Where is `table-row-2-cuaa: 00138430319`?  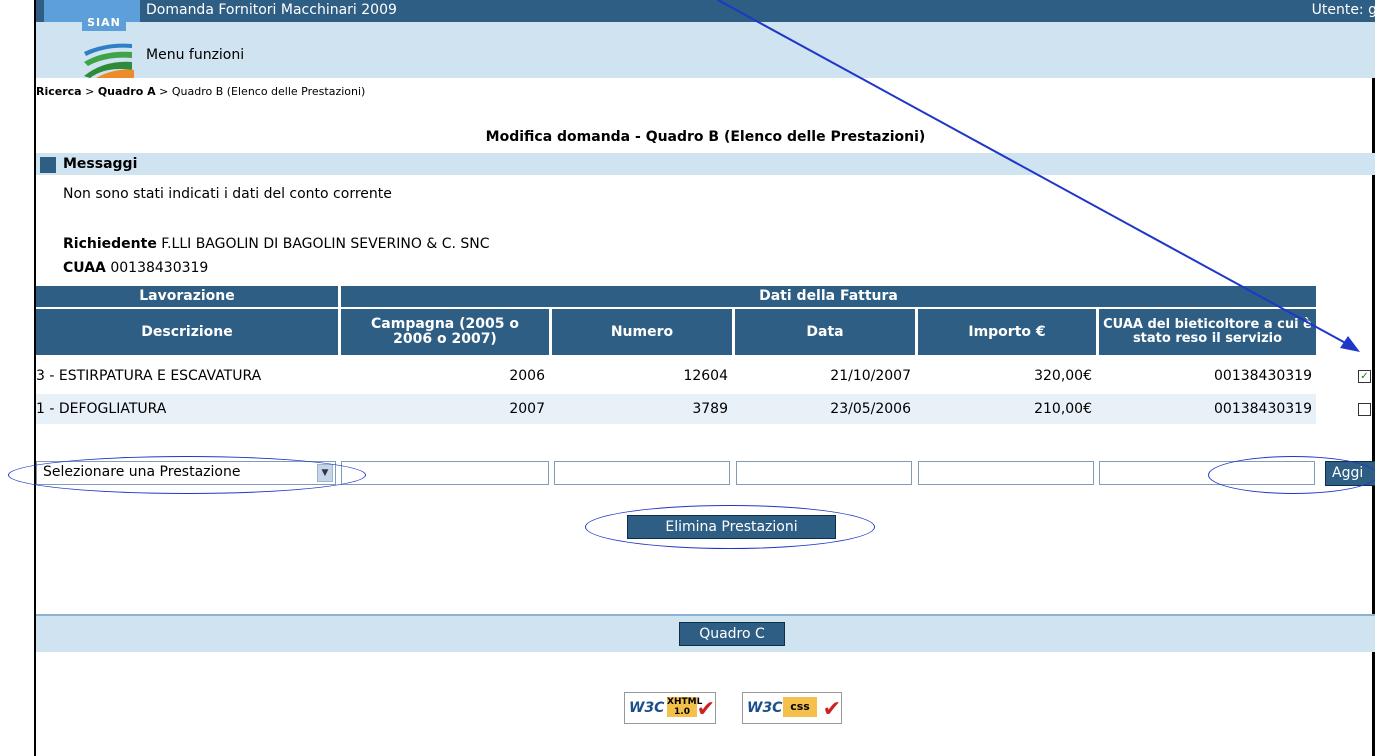
table-row-2-cuaa: 00138430319 is located at coordinates (1263, 409).